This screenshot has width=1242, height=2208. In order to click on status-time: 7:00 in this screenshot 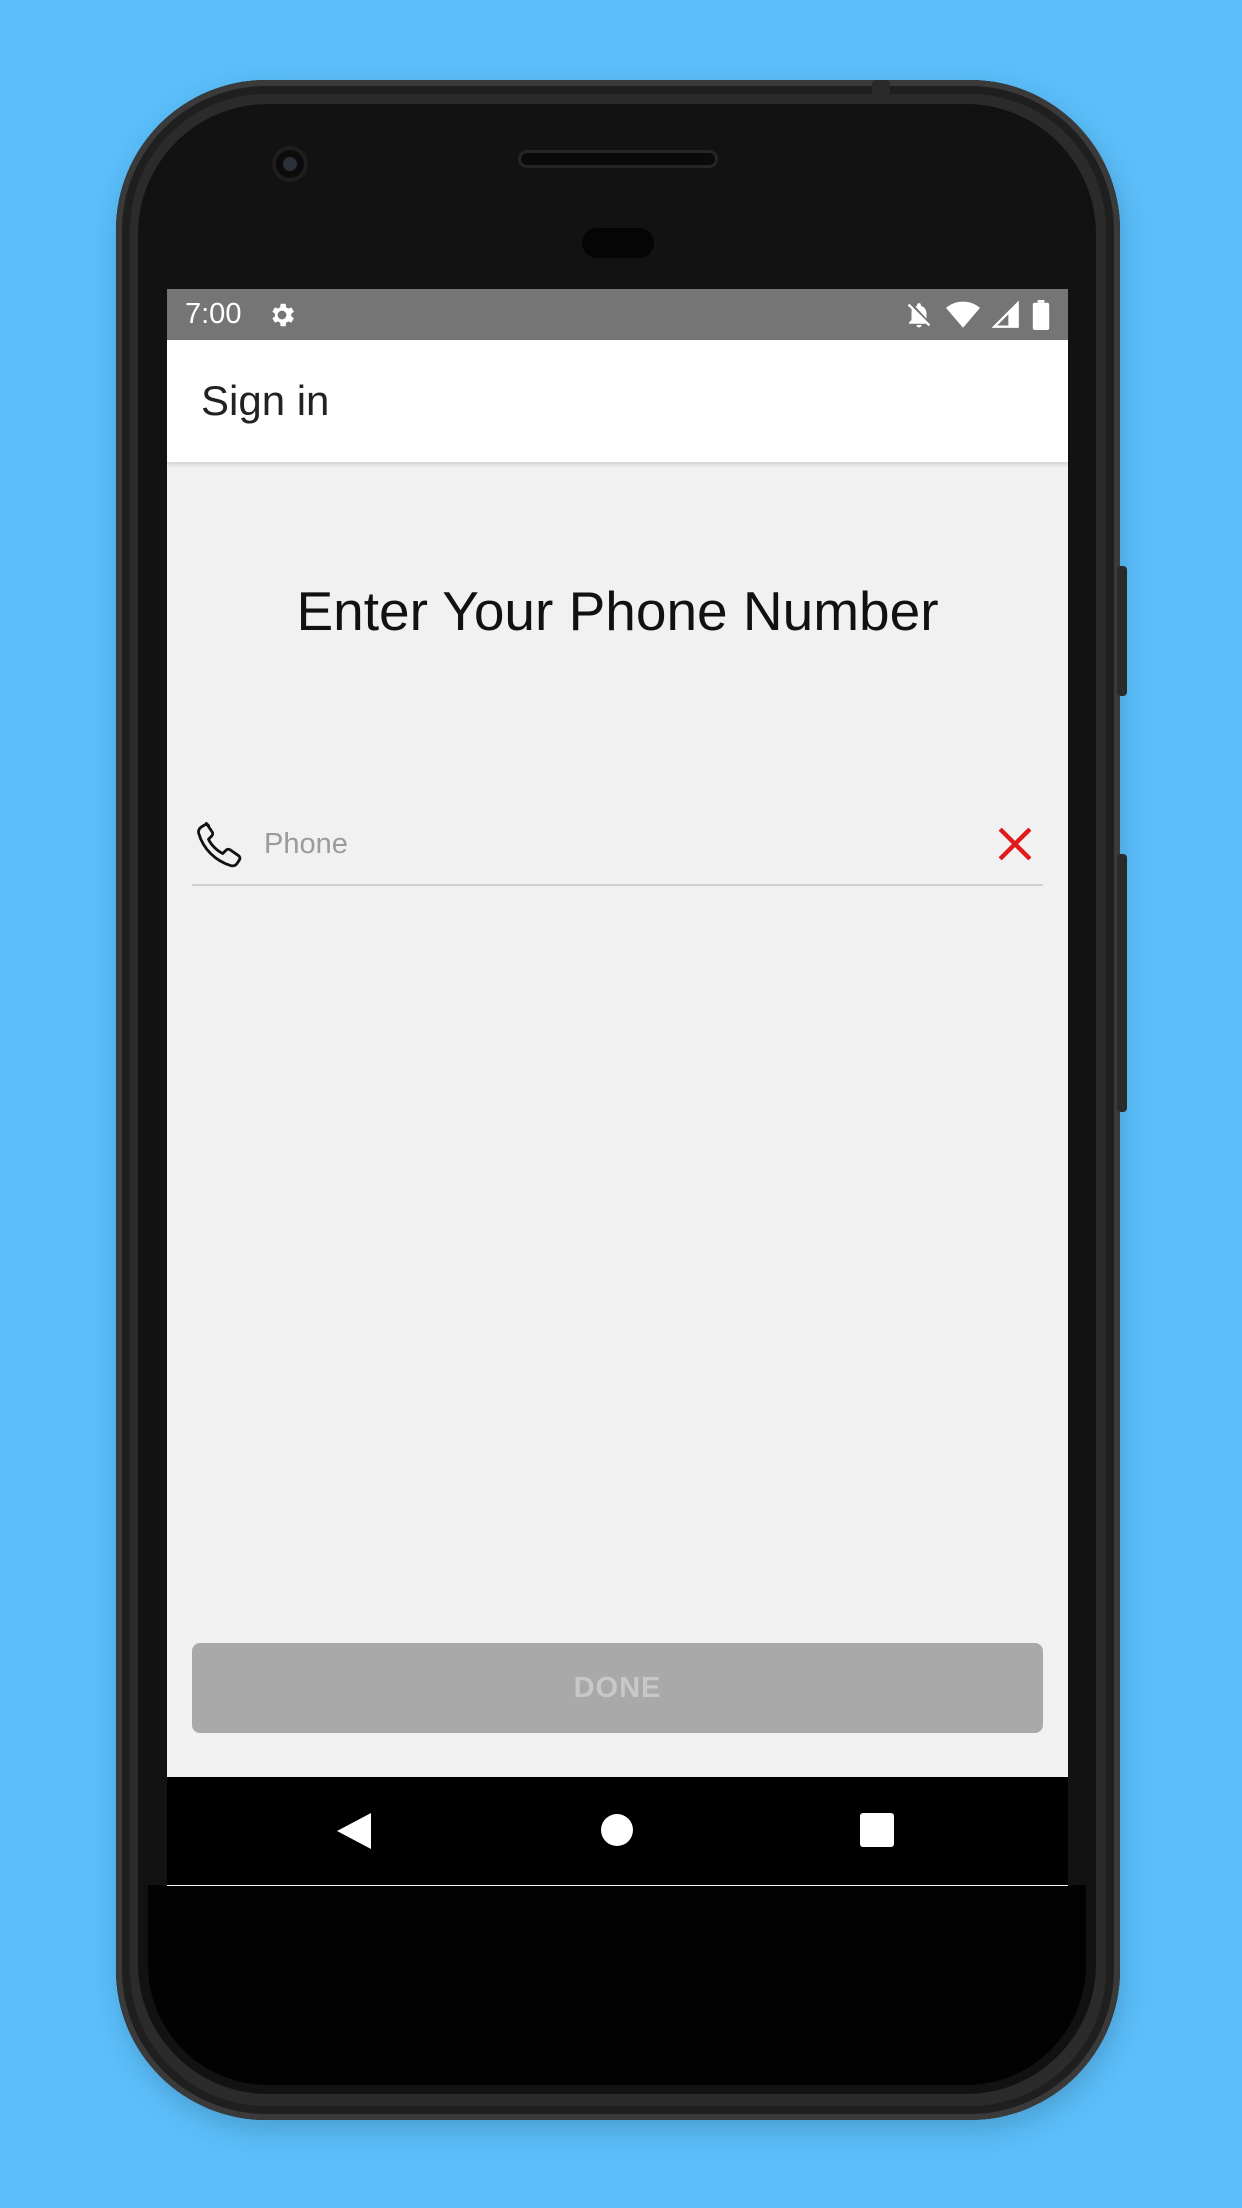, I will do `click(213, 314)`.